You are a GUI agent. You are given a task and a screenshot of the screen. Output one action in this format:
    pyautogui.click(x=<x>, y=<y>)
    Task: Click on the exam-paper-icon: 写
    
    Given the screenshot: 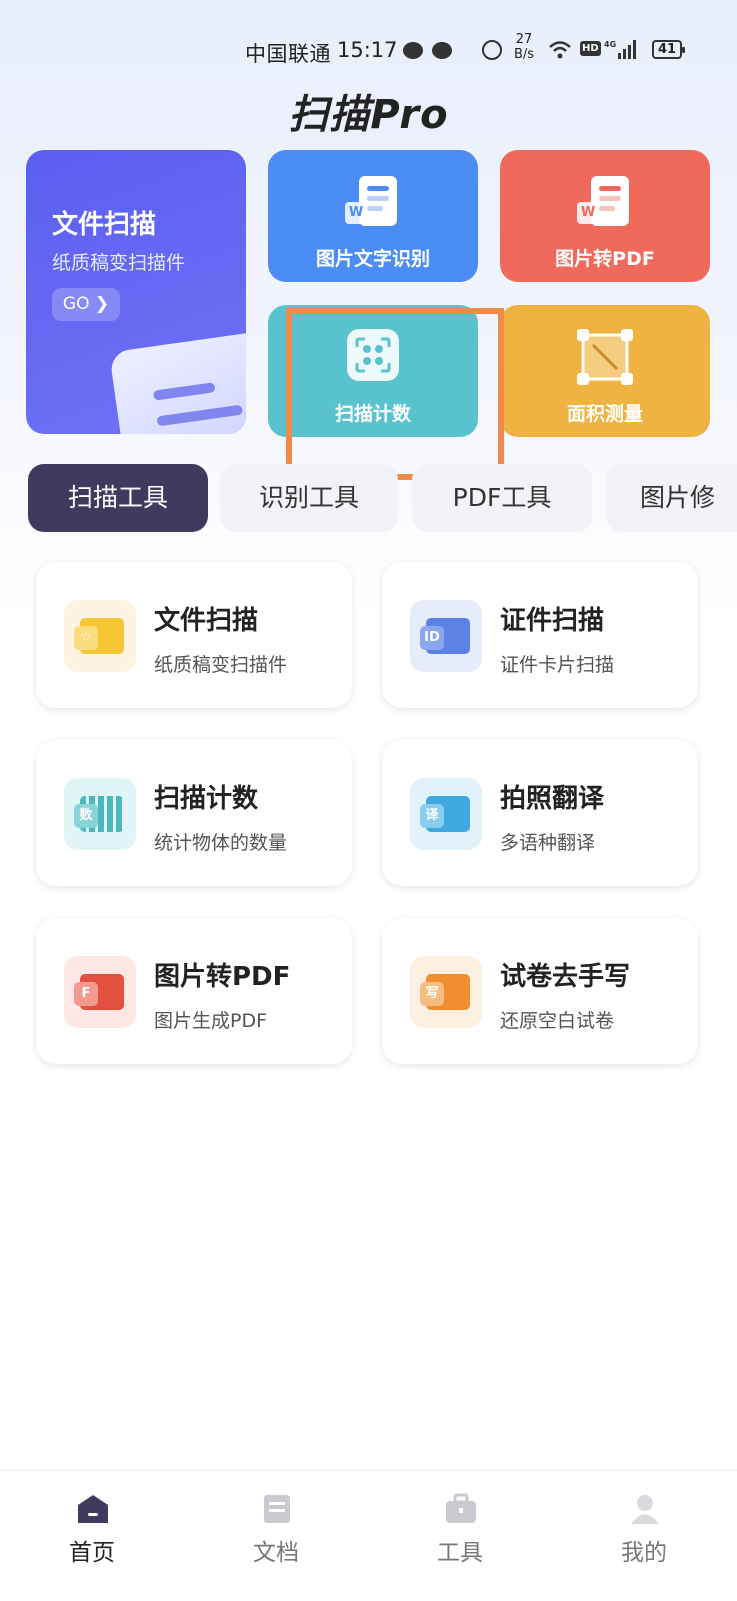 What is the action you would take?
    pyautogui.click(x=446, y=992)
    